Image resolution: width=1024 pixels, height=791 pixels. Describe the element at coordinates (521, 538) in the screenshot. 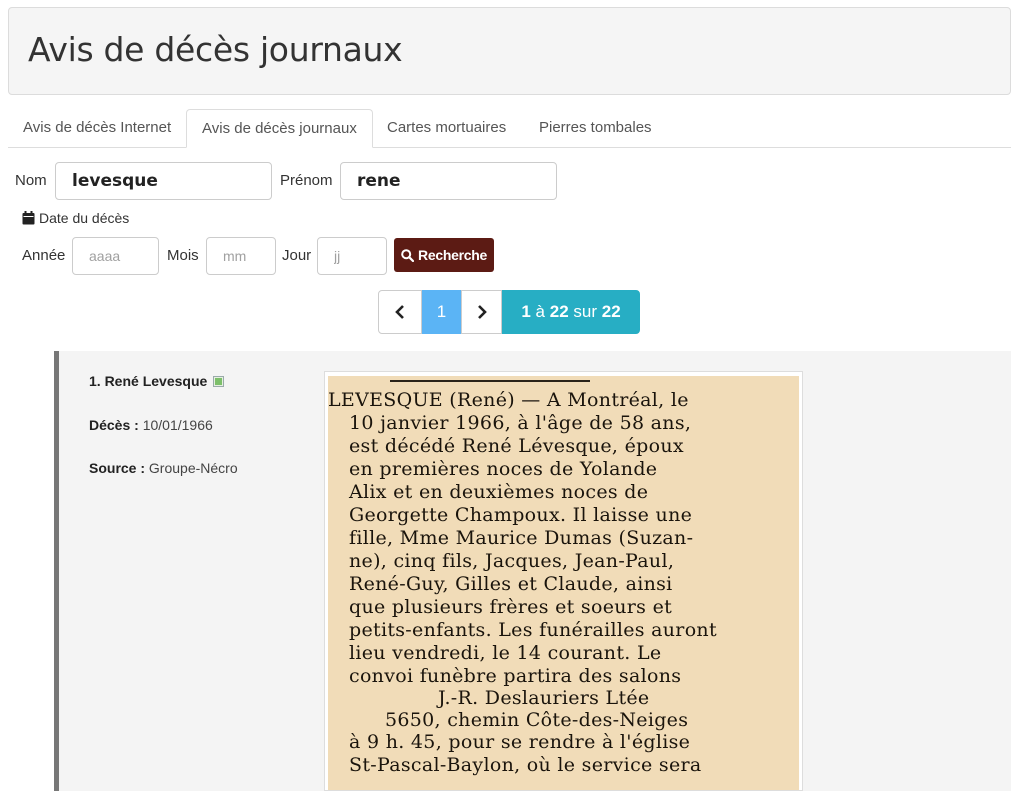

I see `clip-line: fille, Mme Maurice Dumas (Suzan-` at that location.